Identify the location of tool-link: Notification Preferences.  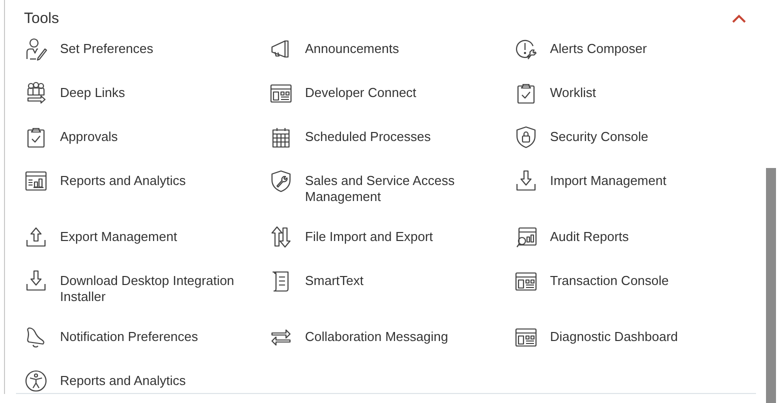
(129, 335).